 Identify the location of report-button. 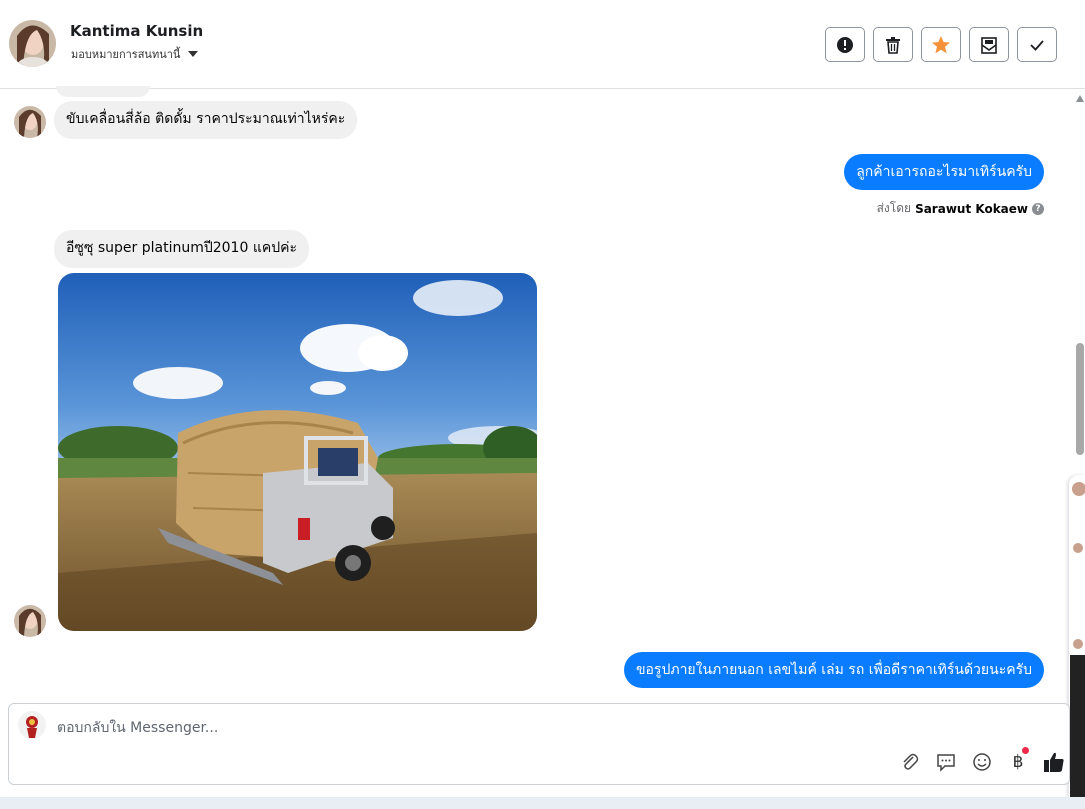
(845, 44).